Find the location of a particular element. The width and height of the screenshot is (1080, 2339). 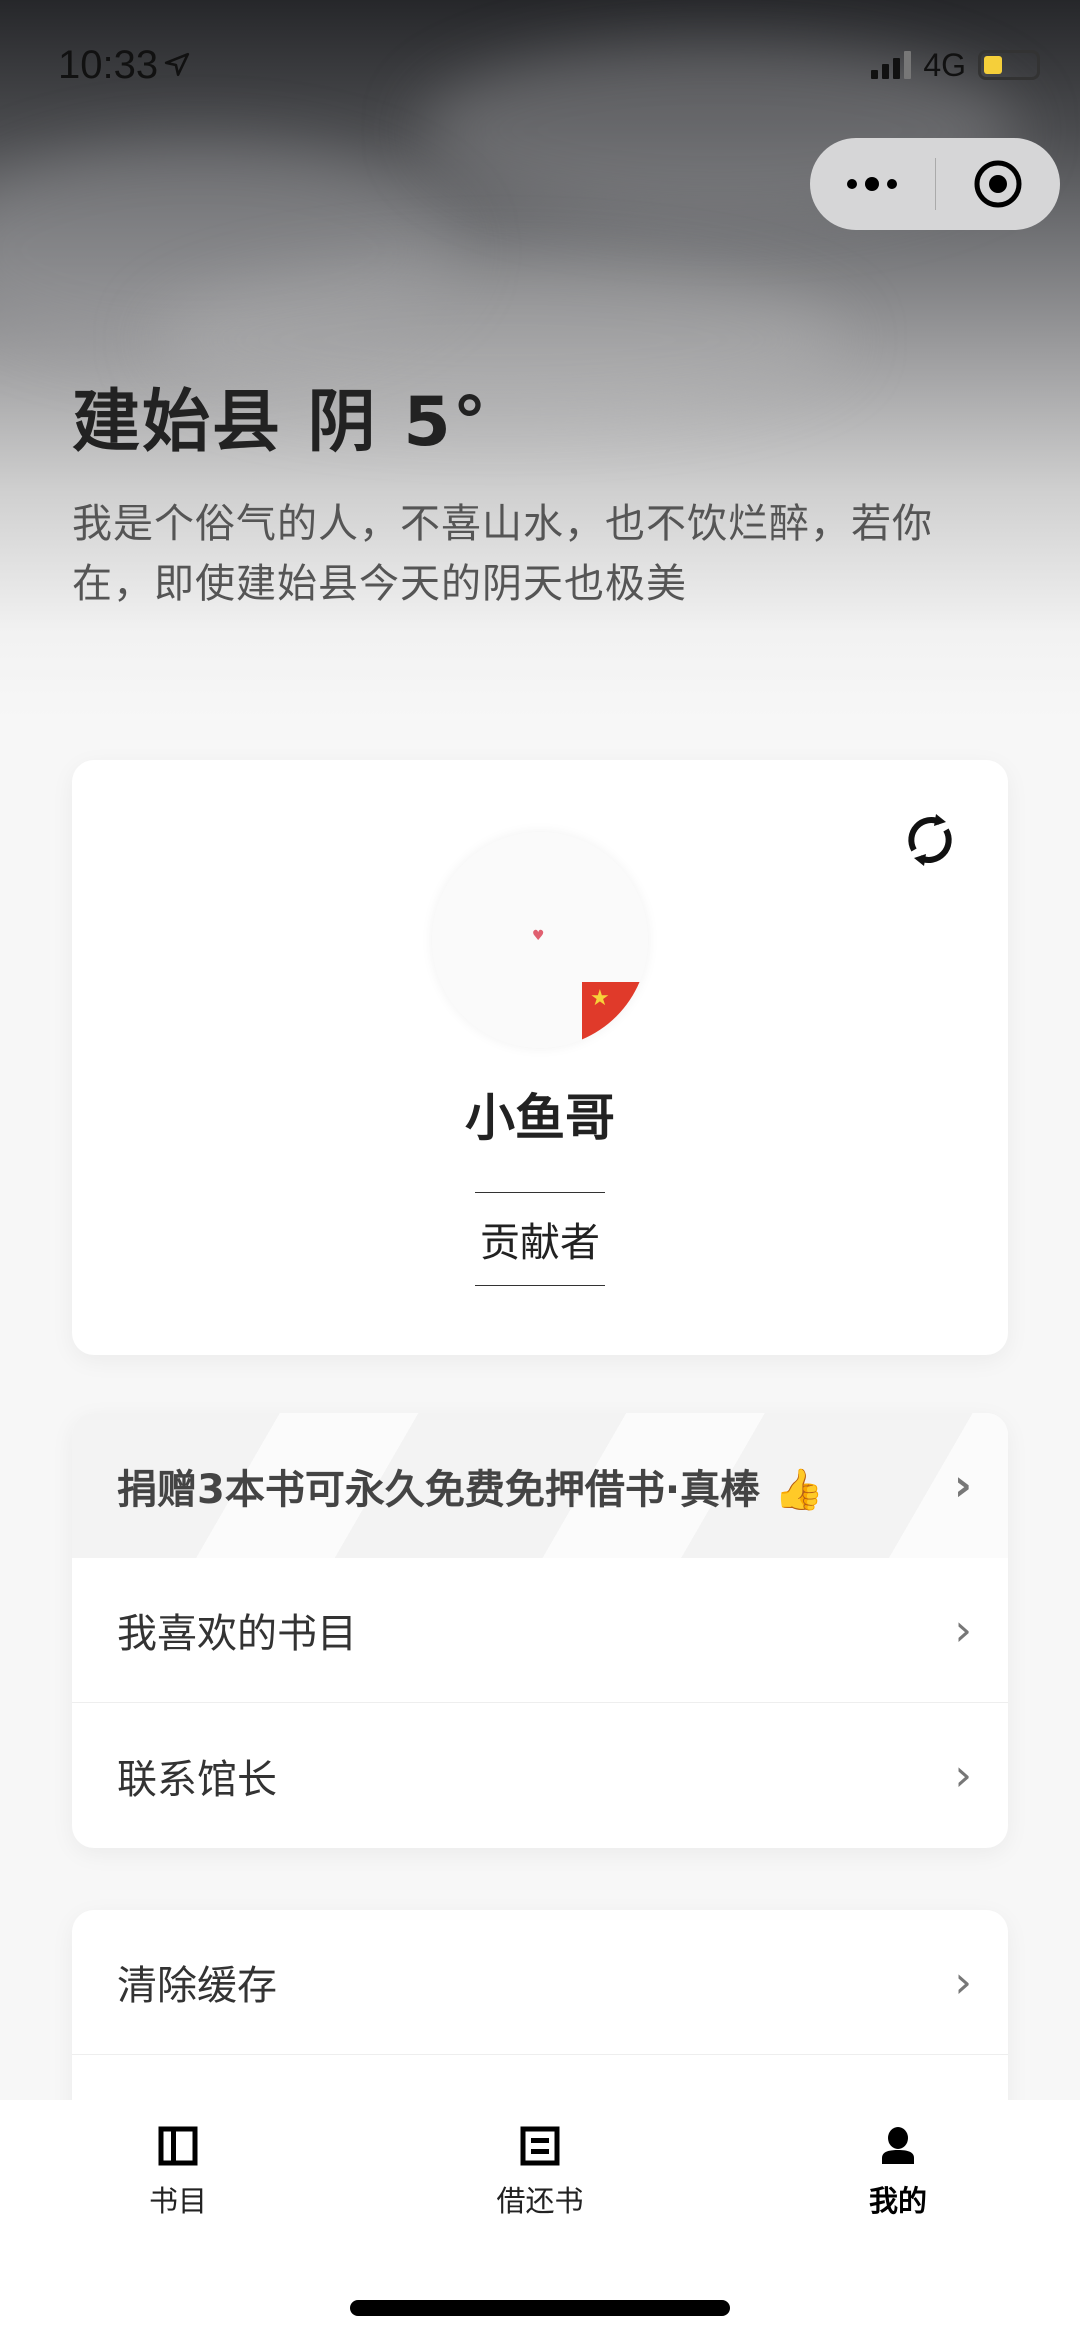

user-icon is located at coordinates (898, 2145).